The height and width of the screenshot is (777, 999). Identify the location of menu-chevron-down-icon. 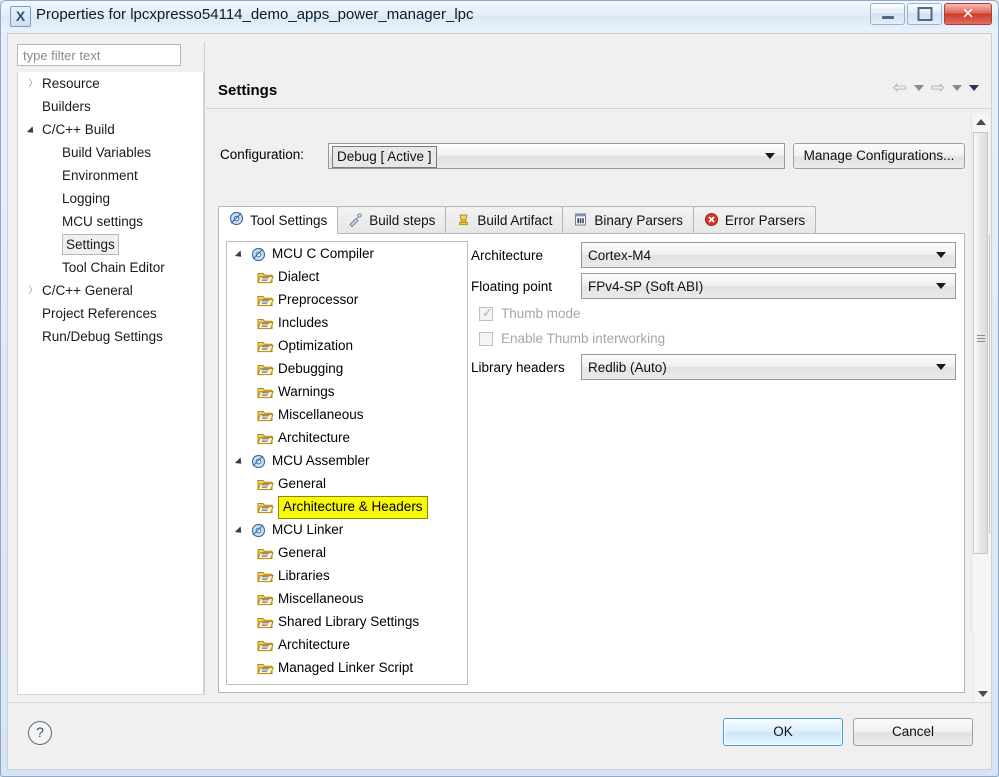
(974, 87).